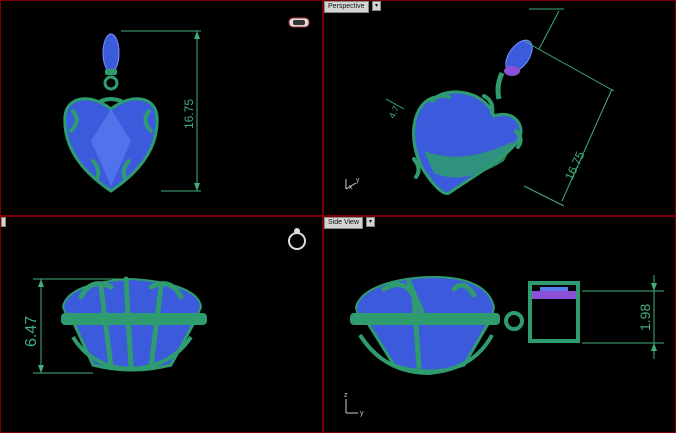  I want to click on bail, so click(500, 85).